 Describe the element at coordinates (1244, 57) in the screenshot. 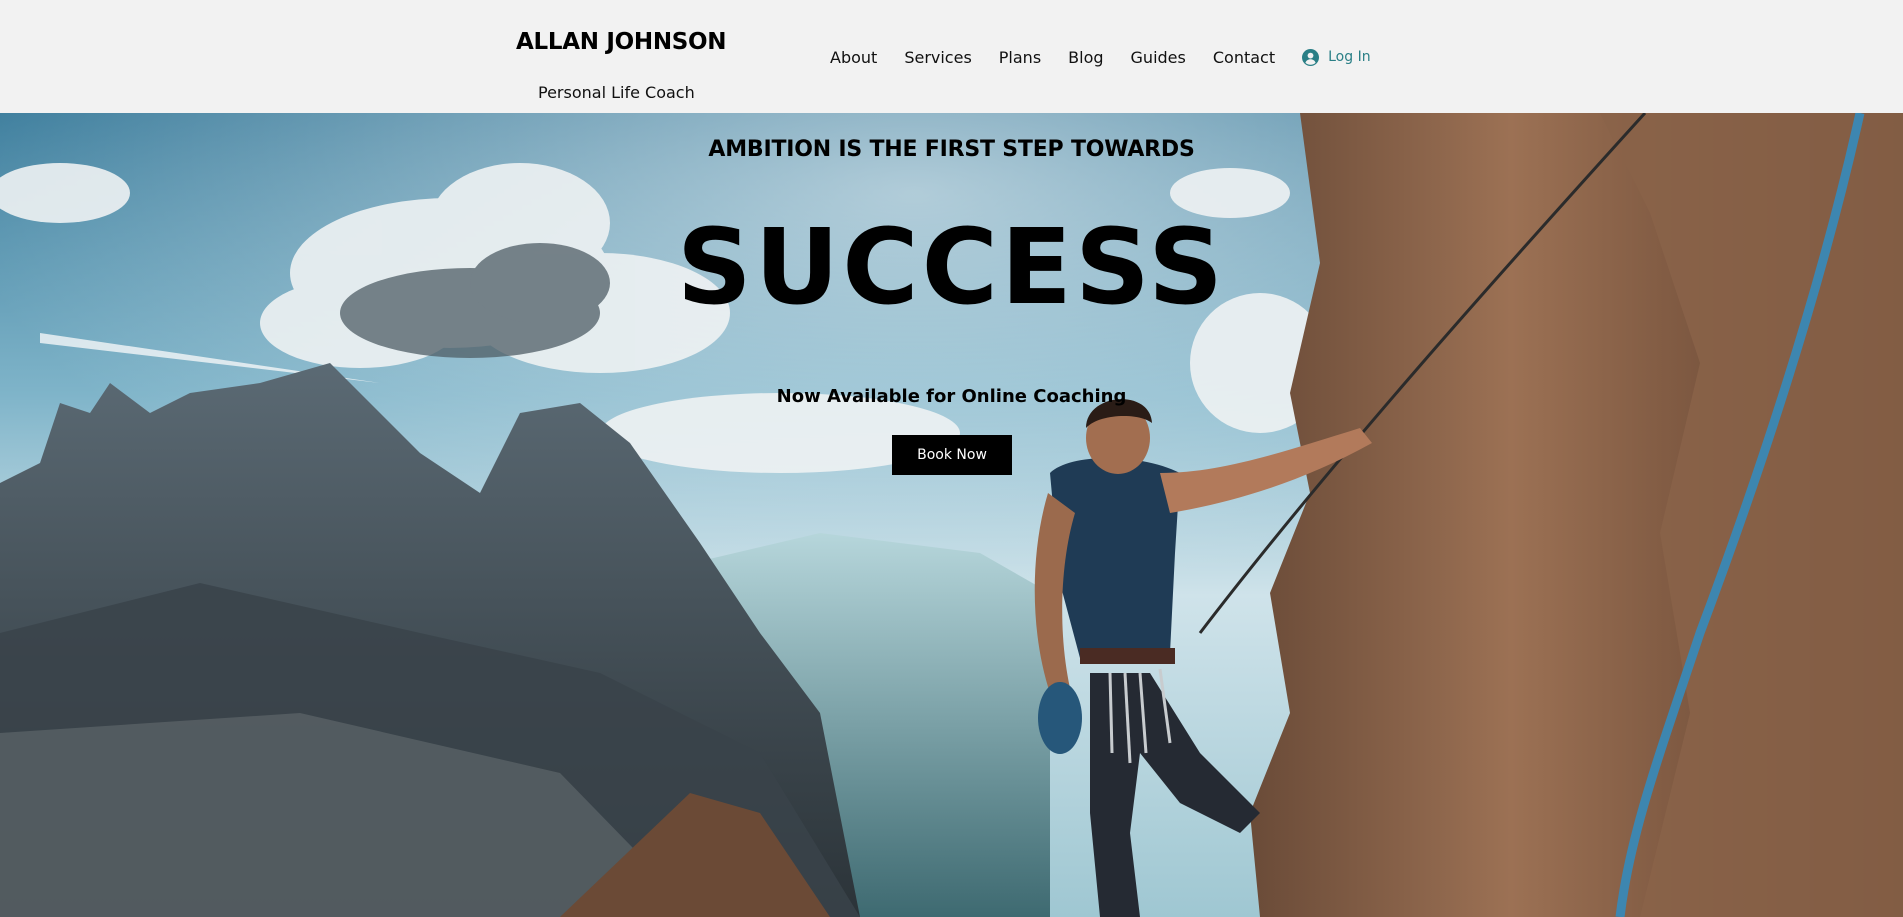

I see `nav-contact: Contact` at that location.